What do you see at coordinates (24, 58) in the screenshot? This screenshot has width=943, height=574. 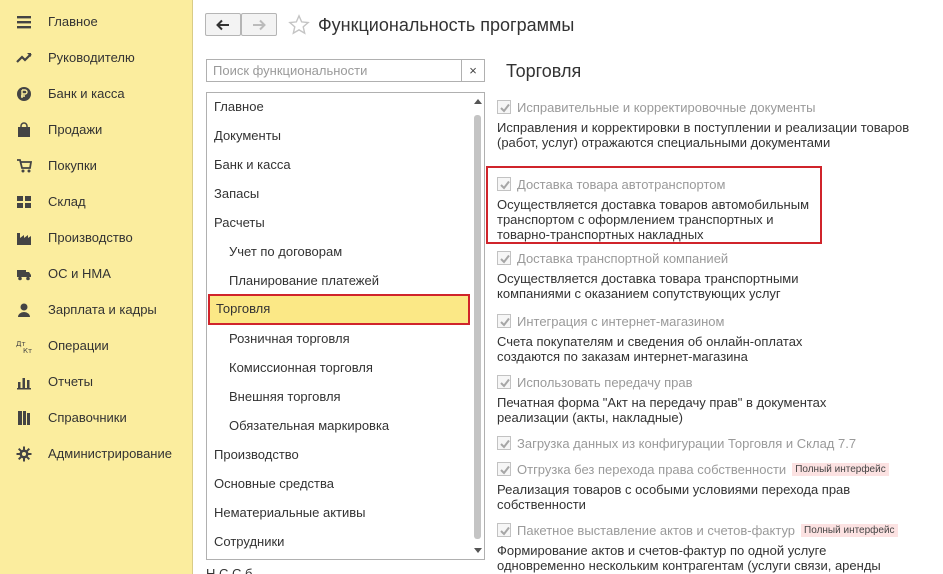 I see `trend-icon` at bounding box center [24, 58].